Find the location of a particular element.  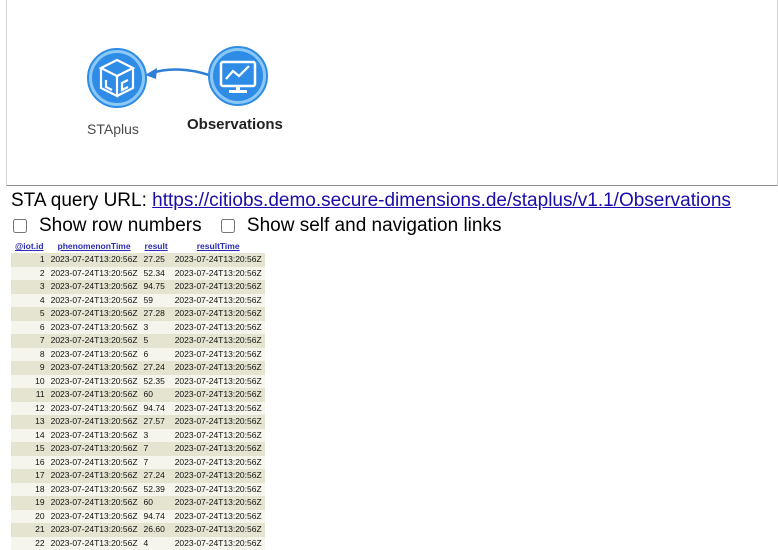

cell-iot-id: 9 is located at coordinates (29, 368).